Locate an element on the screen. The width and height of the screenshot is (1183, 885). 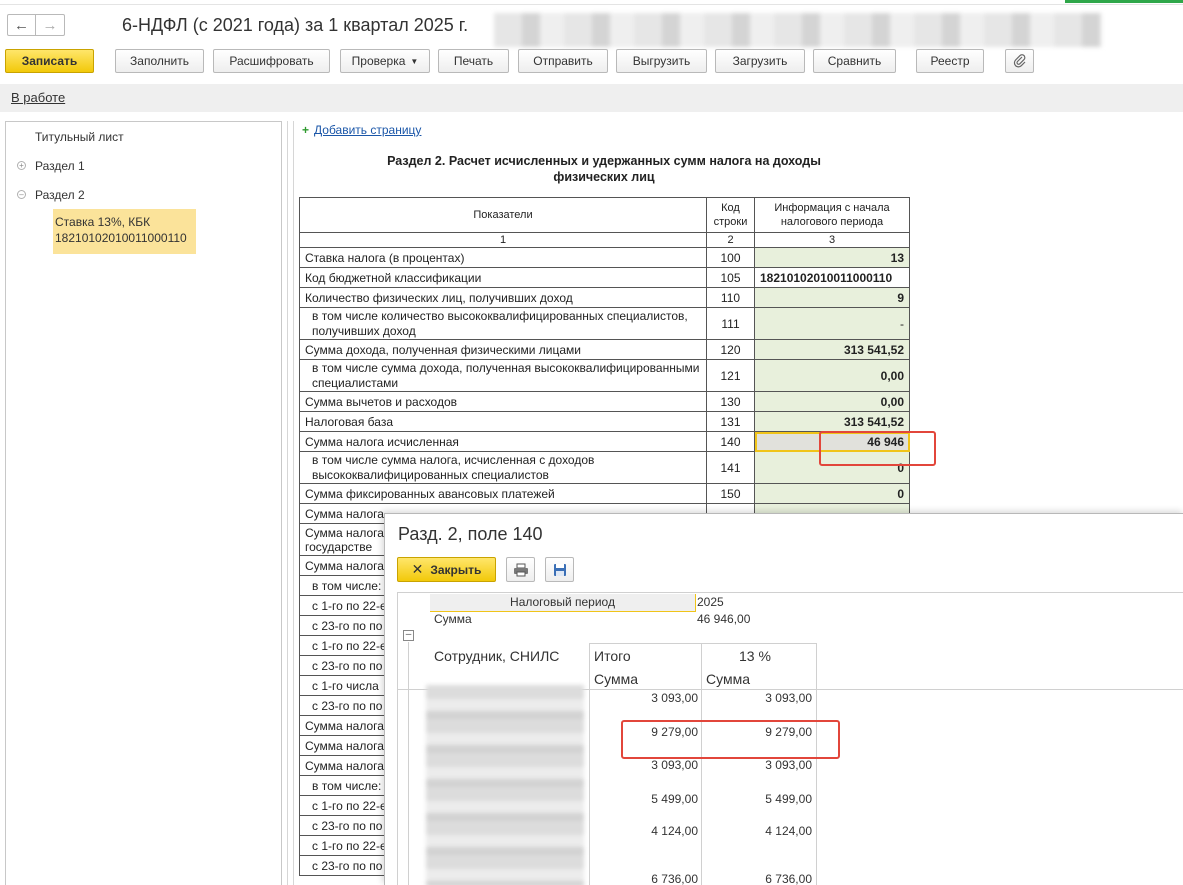
back-button: ← is located at coordinates (21, 25).